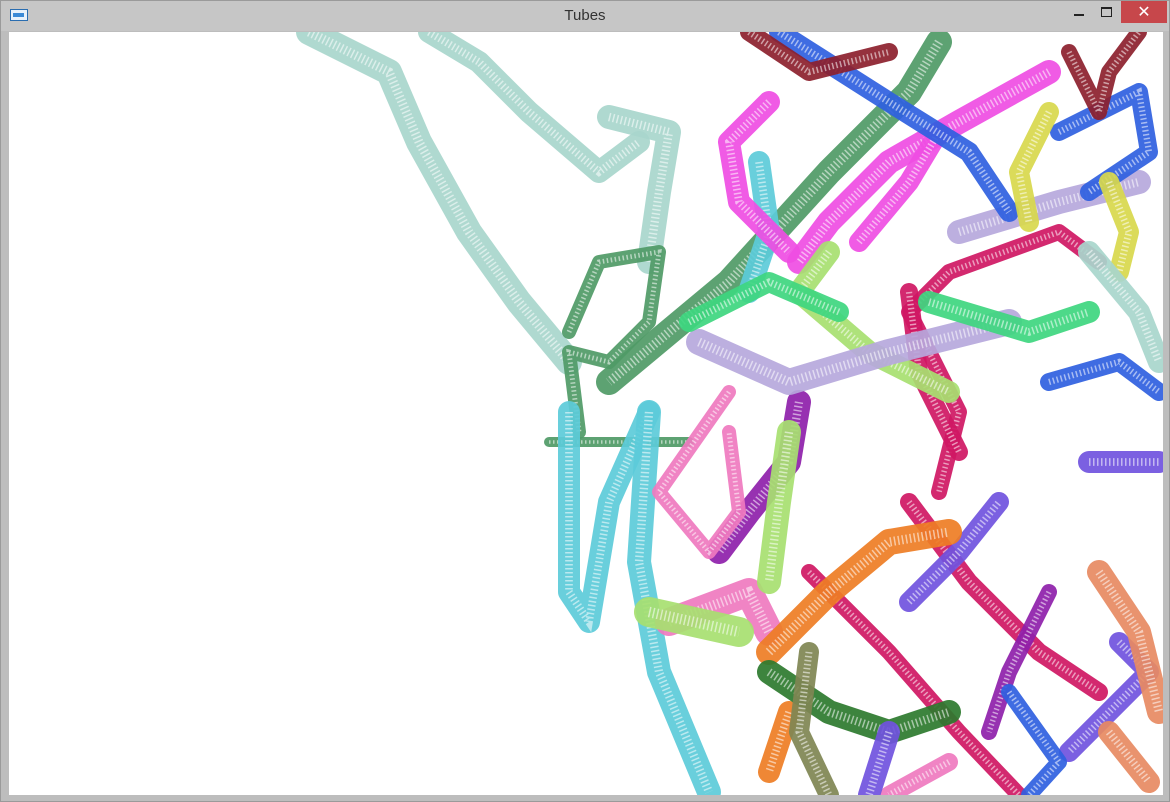 This screenshot has width=1170, height=802. I want to click on title-bar: Tubes ✕, so click(585, 16).